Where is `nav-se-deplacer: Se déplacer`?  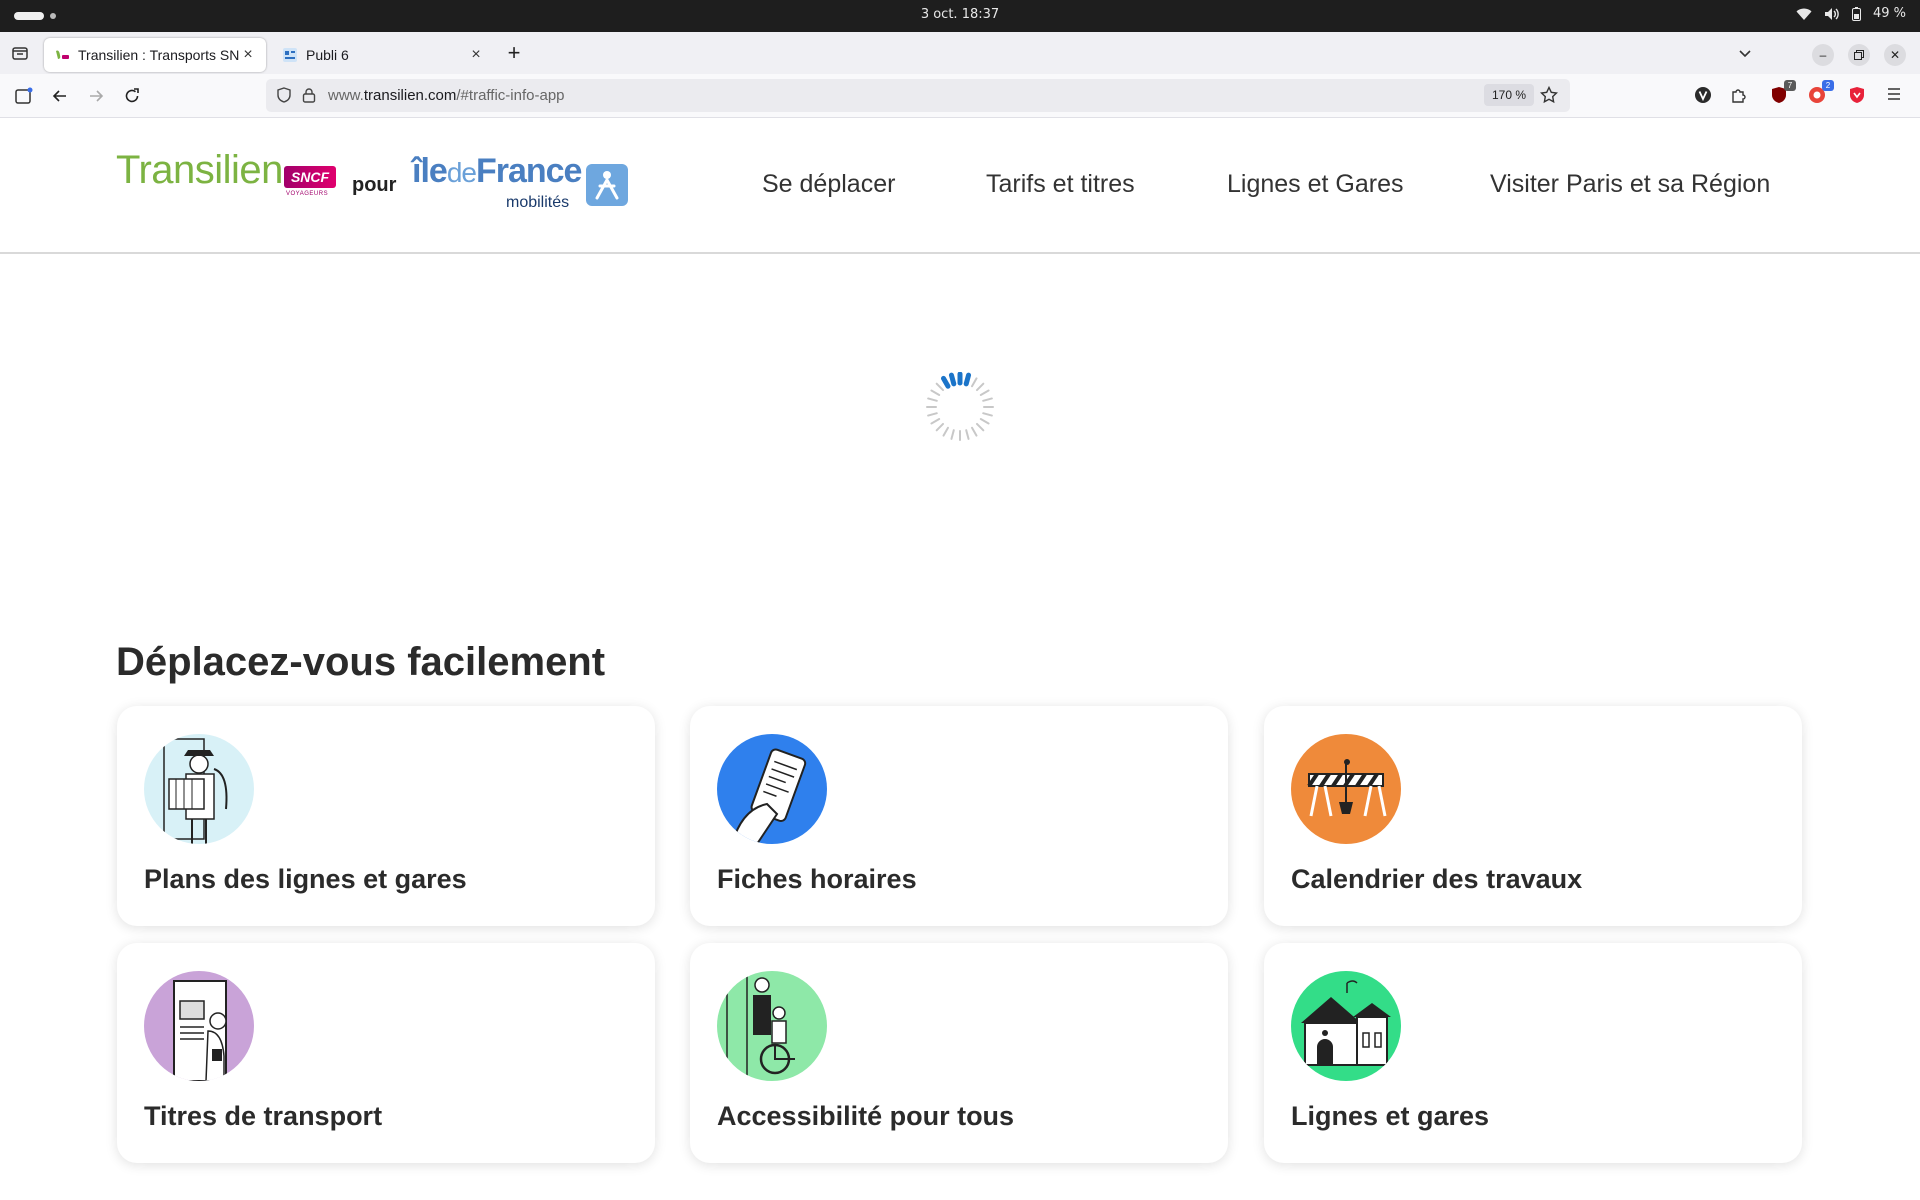 nav-se-deplacer: Se déplacer is located at coordinates (828, 184).